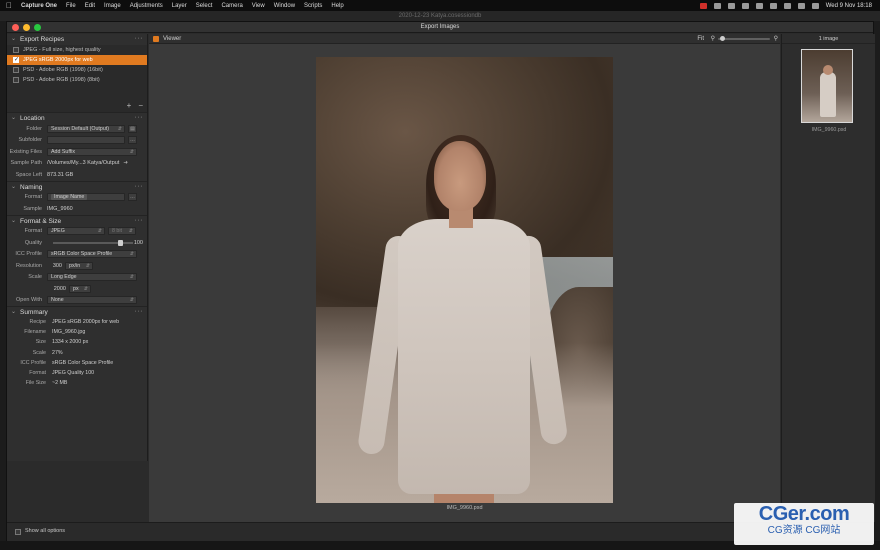 The width and height of the screenshot is (880, 550). What do you see at coordinates (284, 6) in the screenshot?
I see `menu-window: Window` at bounding box center [284, 6].